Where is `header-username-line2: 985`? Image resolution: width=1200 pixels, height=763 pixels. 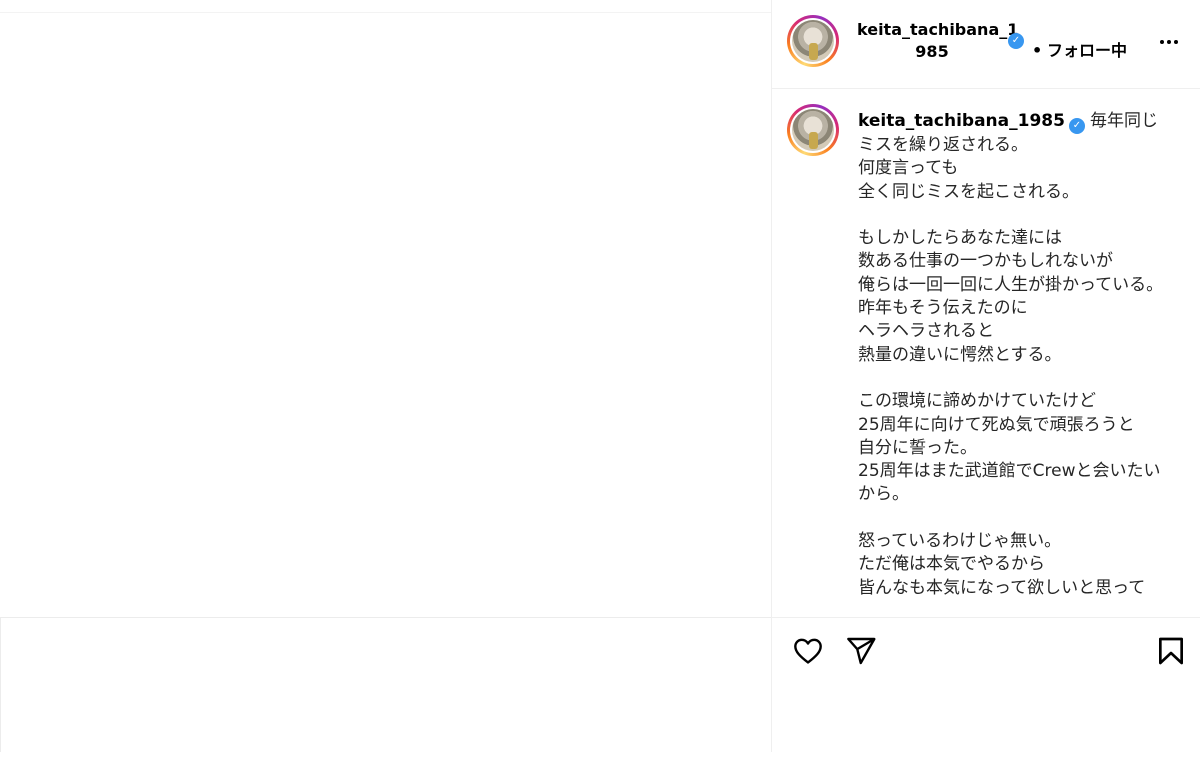
header-username-line2: 985 is located at coordinates (932, 52).